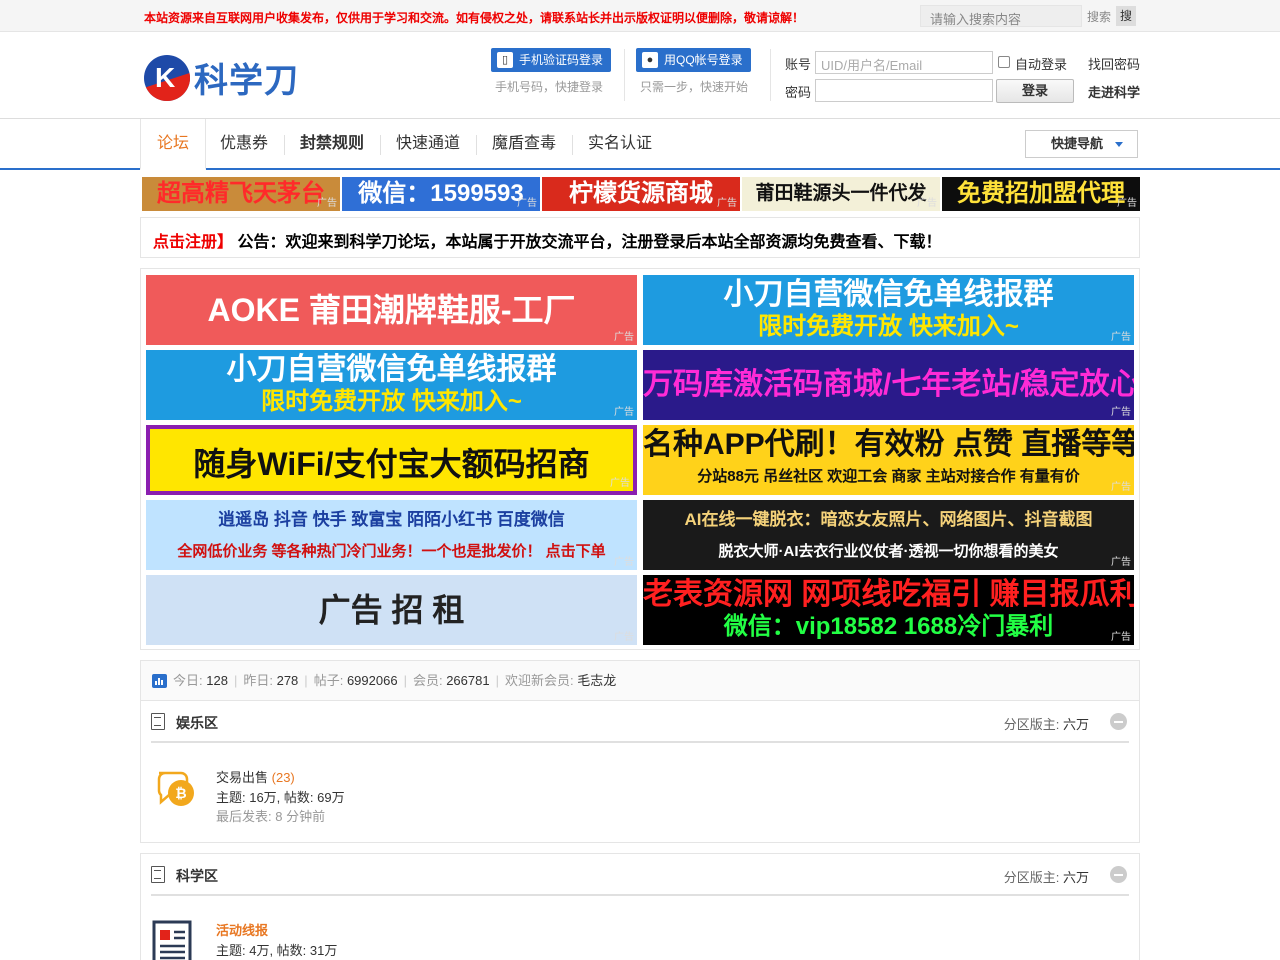 Image resolution: width=1280 pixels, height=960 pixels. I want to click on nav-item-fast-track: 快速通道, so click(428, 143).